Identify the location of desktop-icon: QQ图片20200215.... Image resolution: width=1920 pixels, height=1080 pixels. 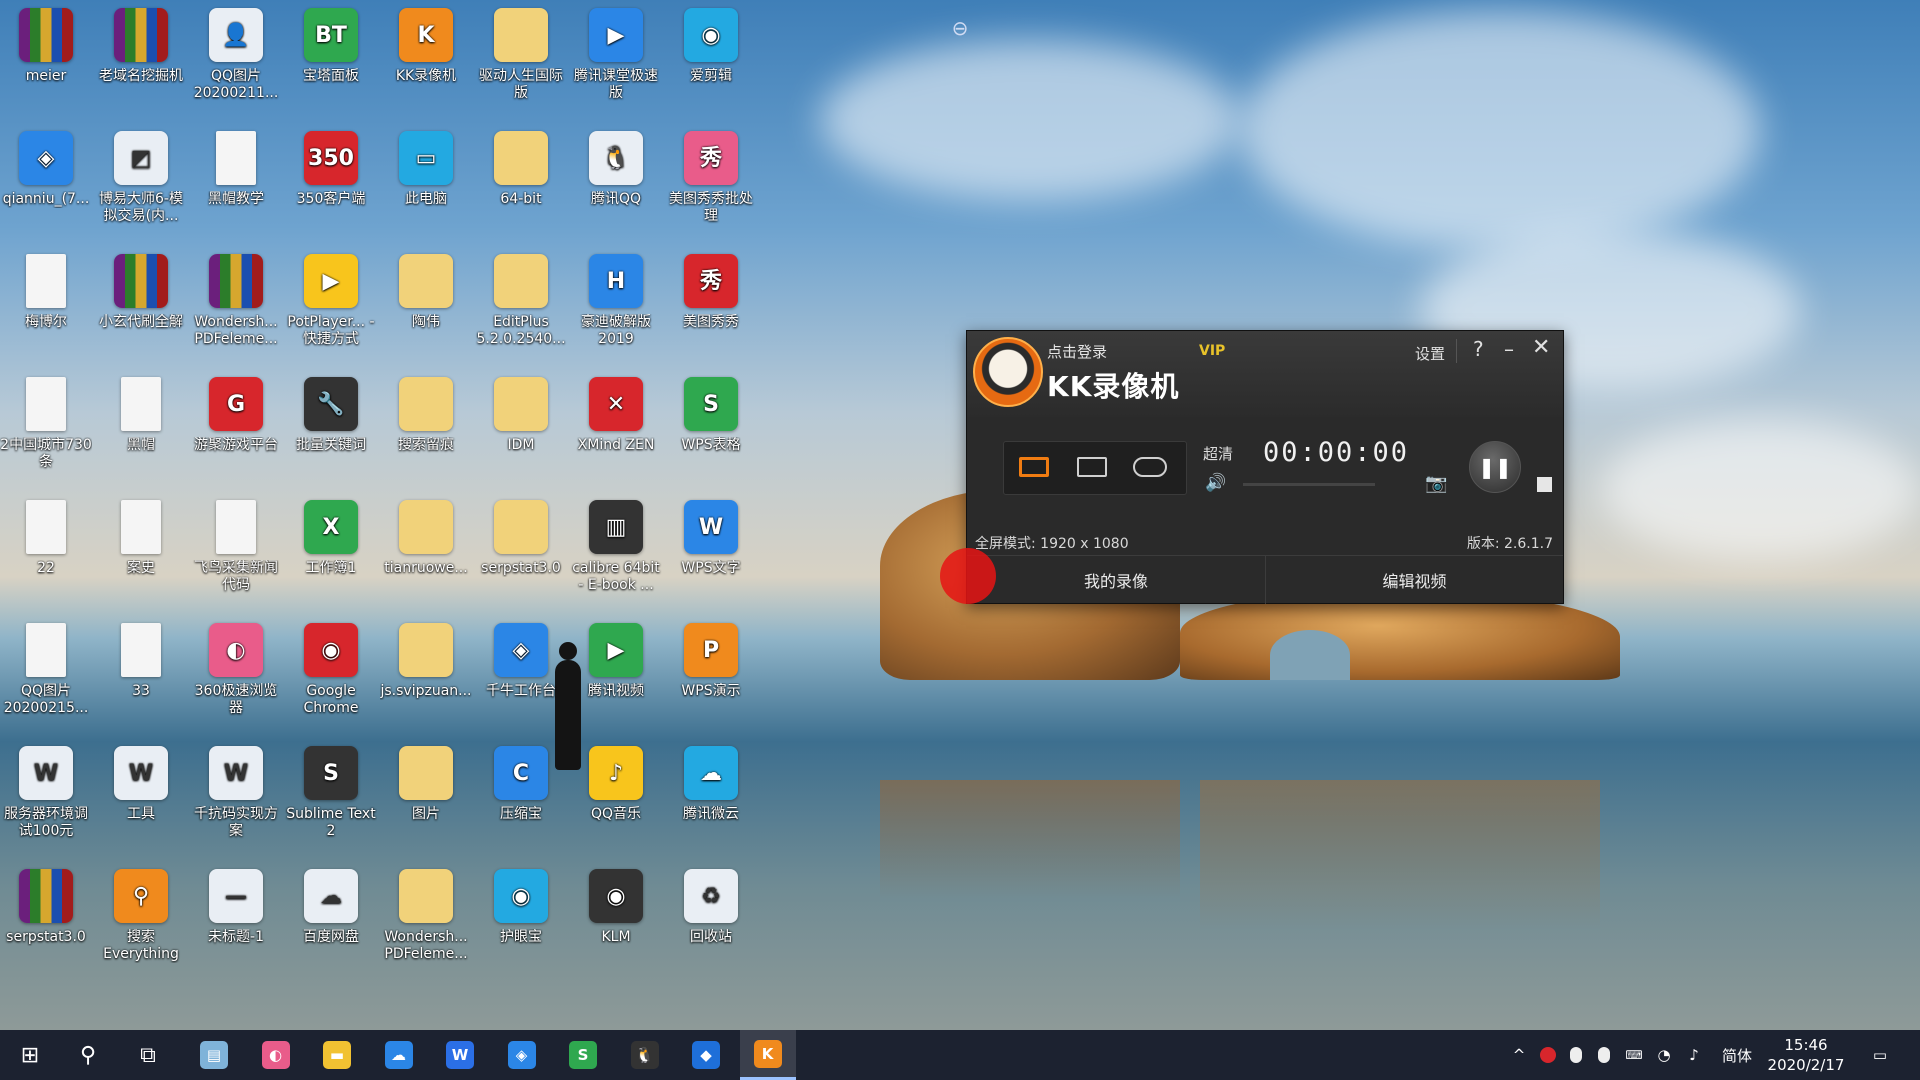
(46, 667).